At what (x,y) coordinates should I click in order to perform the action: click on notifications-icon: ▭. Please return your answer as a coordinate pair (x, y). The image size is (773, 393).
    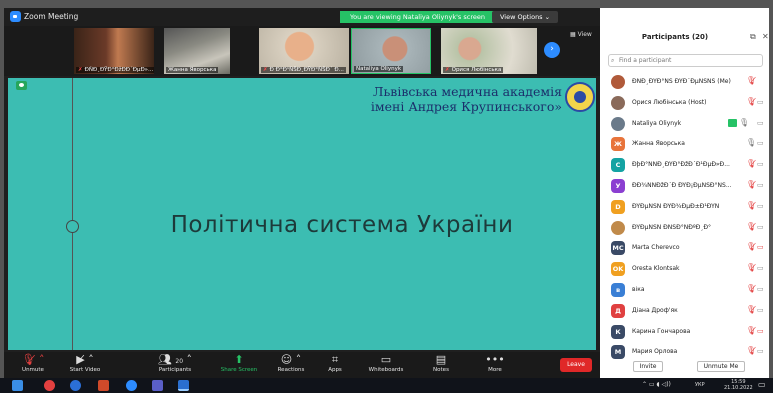
    Looking at the image, I should click on (762, 384).